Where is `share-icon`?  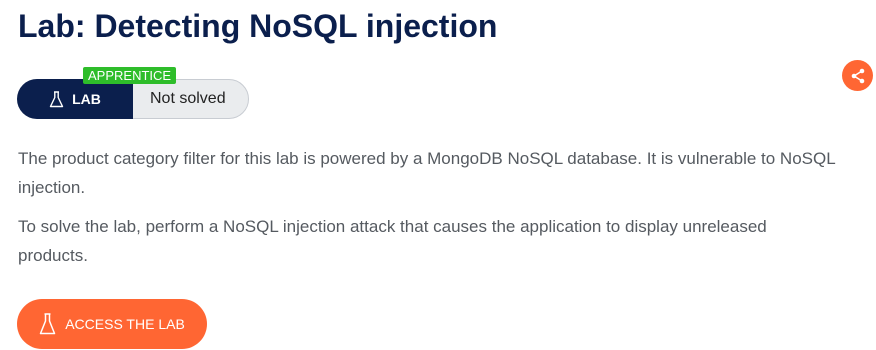
share-icon is located at coordinates (857, 75).